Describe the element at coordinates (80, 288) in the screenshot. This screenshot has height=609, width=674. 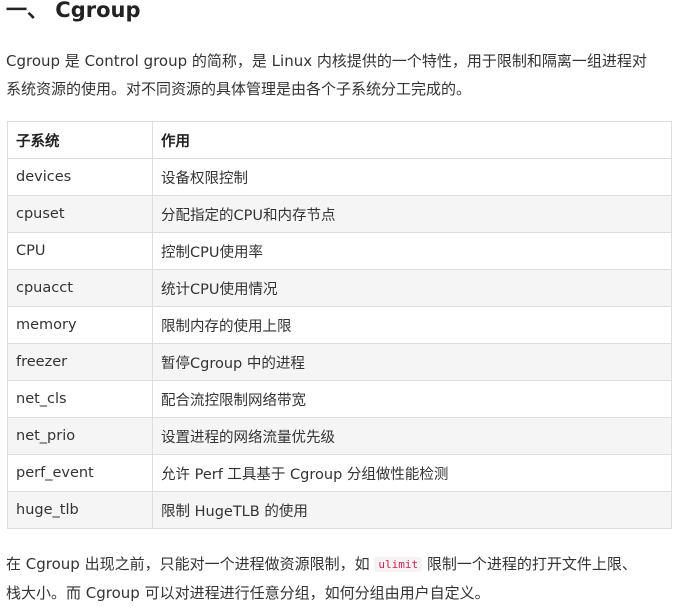
I see `subsystem-name: cpuacct` at that location.